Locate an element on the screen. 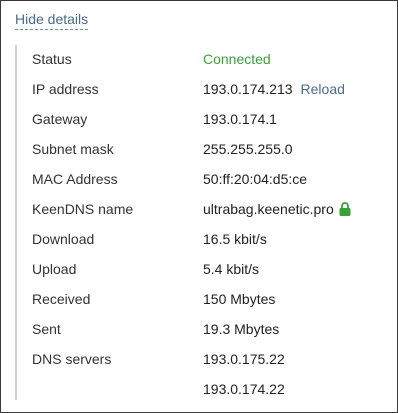 The width and height of the screenshot is (398, 413). received-row: Received 150 Mbytes is located at coordinates (201, 299).